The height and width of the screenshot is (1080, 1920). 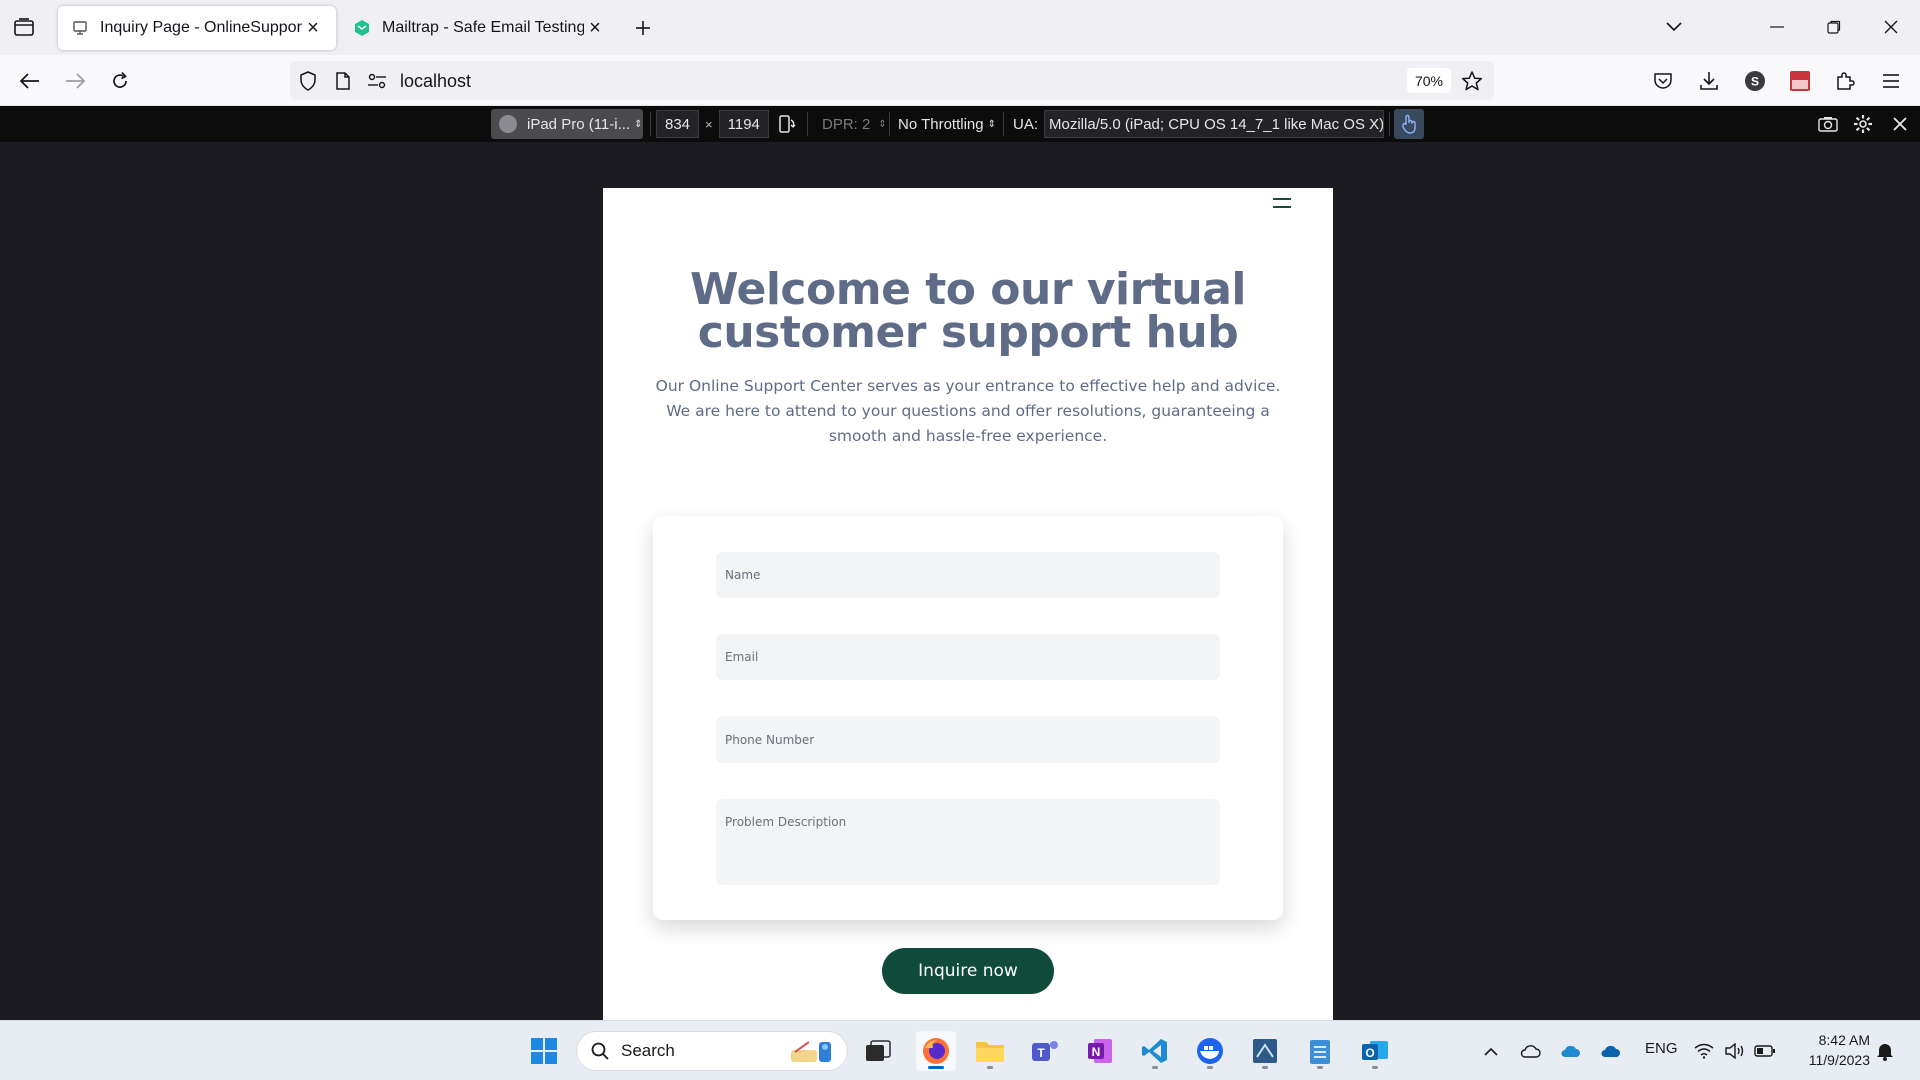 I want to click on url-text: localhost, so click(x=435, y=81).